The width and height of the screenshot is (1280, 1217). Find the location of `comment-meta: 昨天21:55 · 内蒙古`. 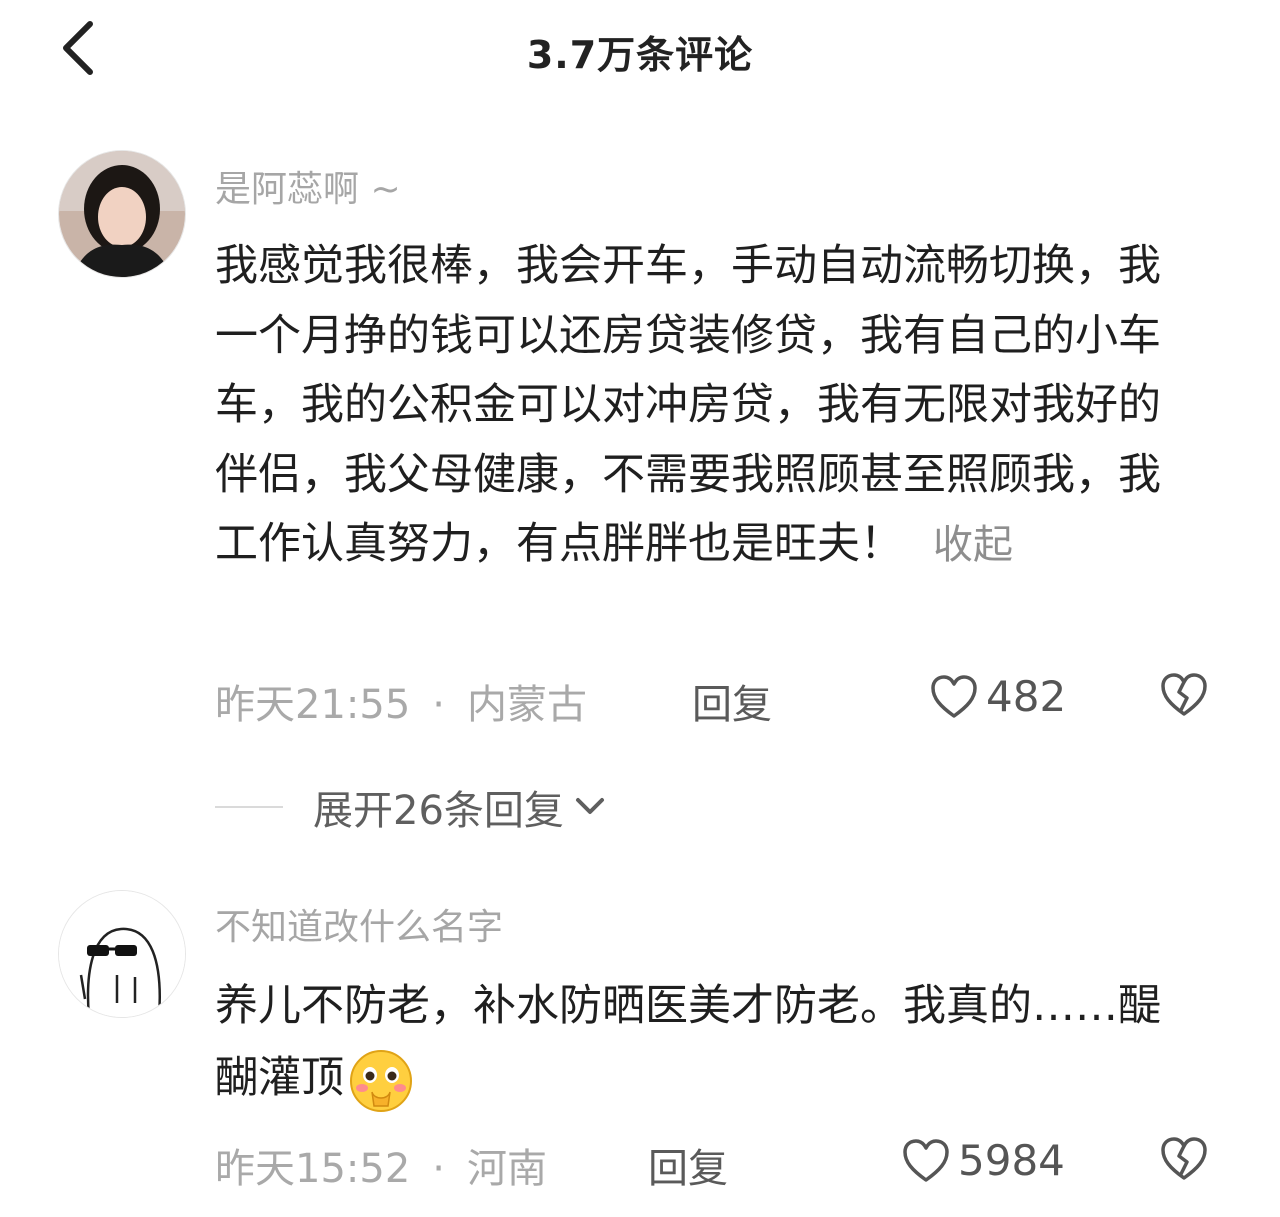

comment-meta: 昨天21:55 · 内蒙古 is located at coordinates (401, 701).